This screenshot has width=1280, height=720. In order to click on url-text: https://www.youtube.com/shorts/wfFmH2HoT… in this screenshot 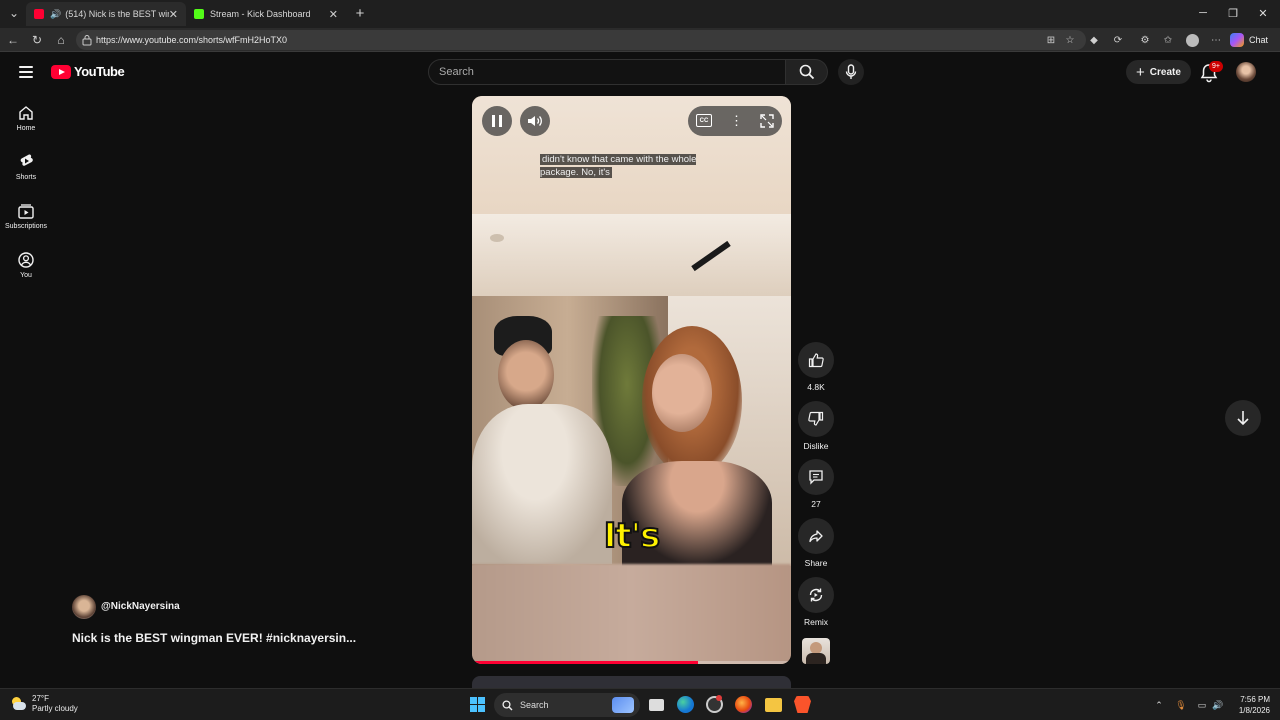, I will do `click(192, 40)`.